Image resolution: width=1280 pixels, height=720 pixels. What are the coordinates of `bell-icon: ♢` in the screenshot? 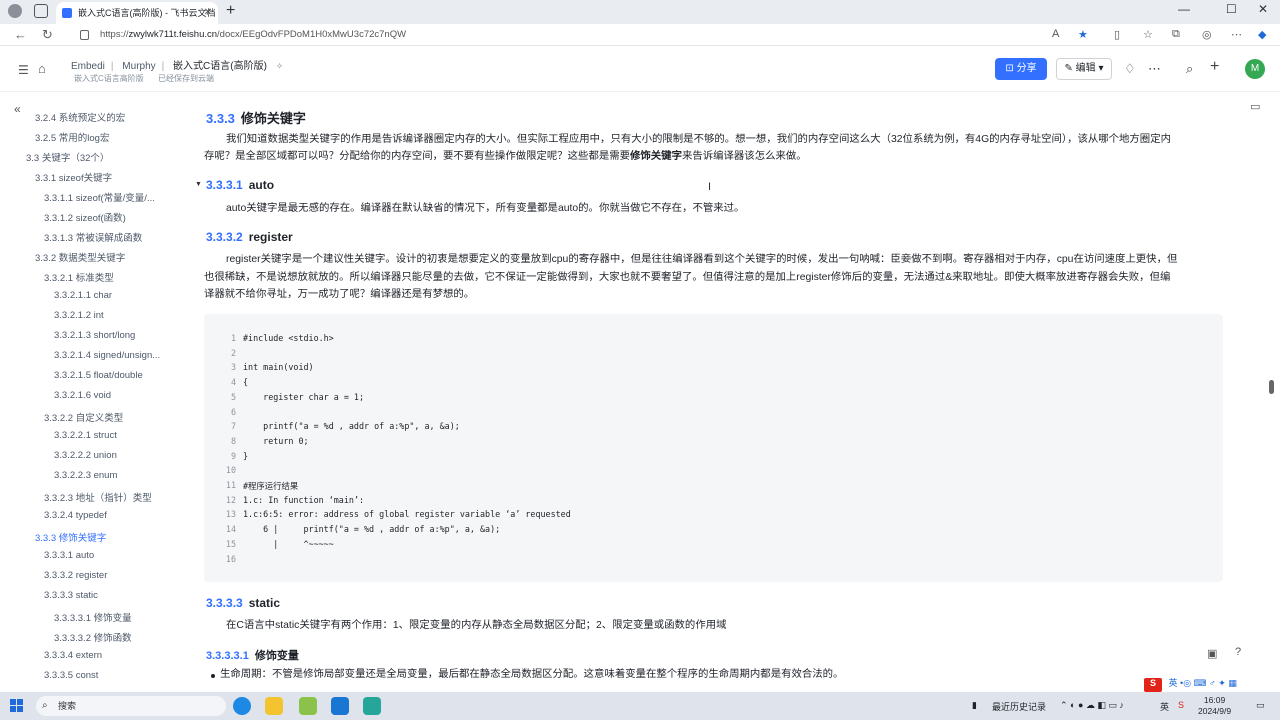 It's located at (1130, 69).